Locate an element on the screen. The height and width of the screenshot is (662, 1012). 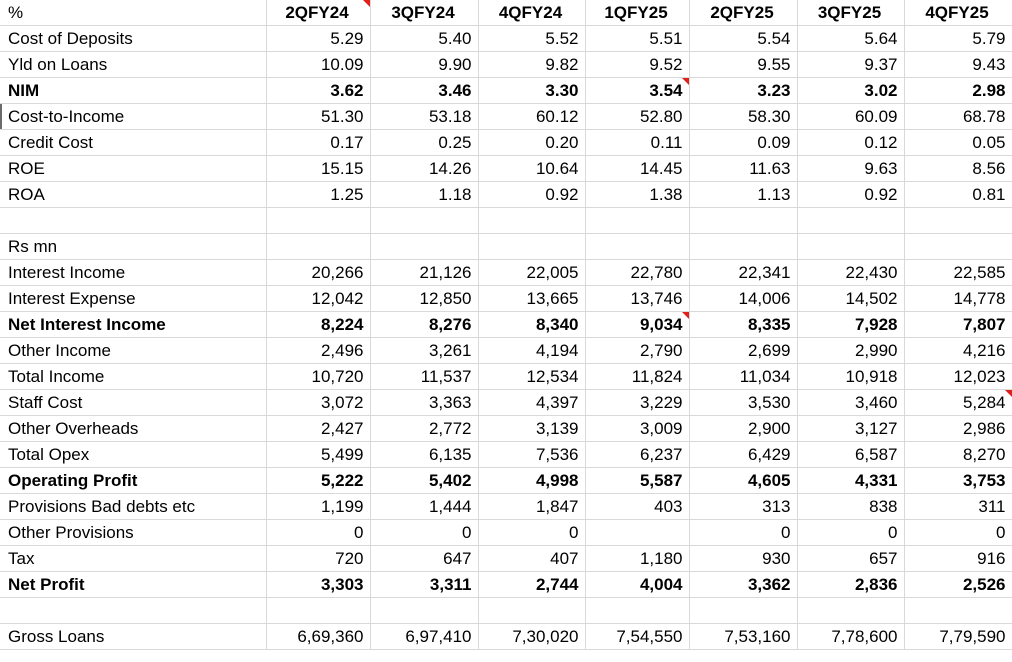
cell-operating-profit-1qfy25: 5,587 is located at coordinates (637, 480).